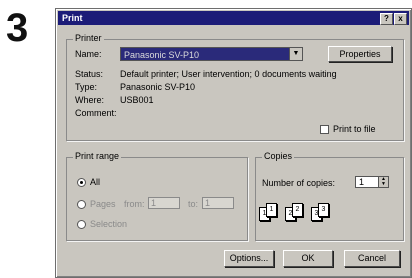  I want to click on copies-spinner: 1 ▲ ▼, so click(372, 182).